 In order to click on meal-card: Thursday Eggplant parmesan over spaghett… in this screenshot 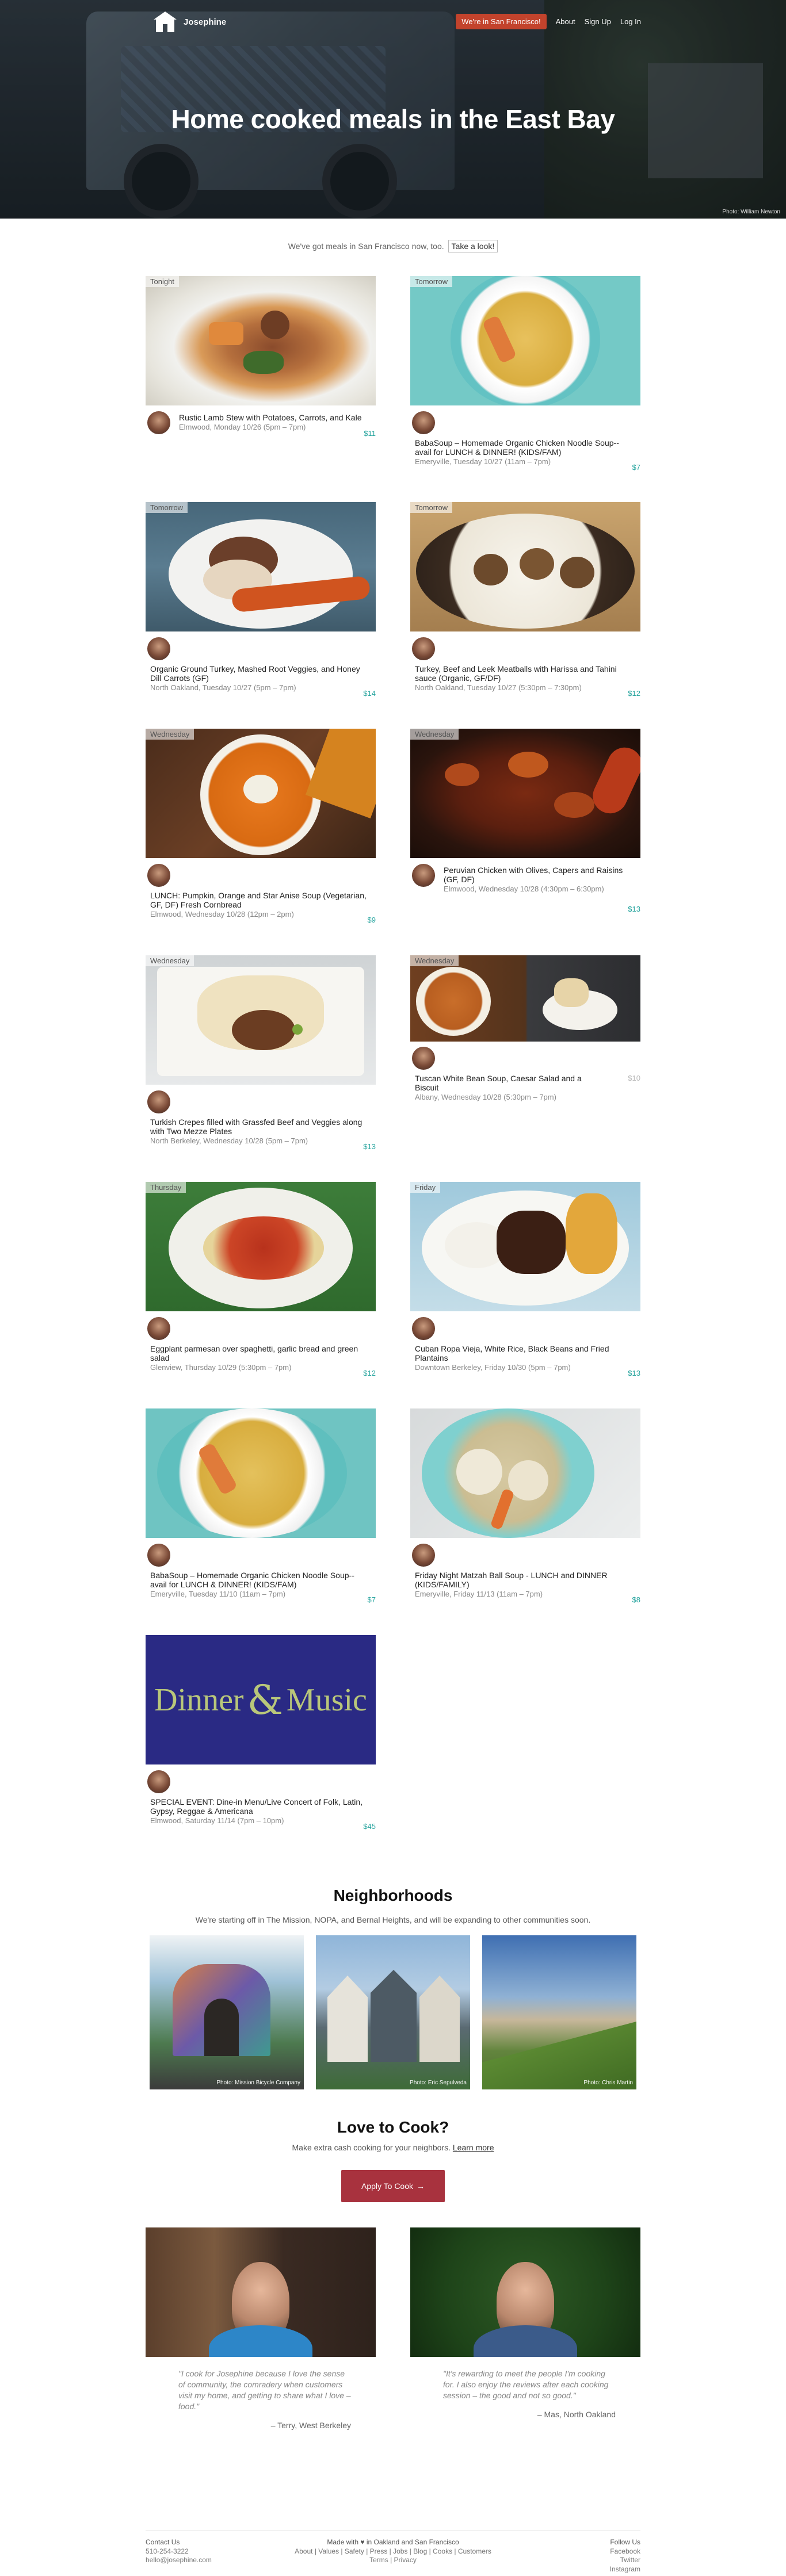, I will do `click(261, 1279)`.